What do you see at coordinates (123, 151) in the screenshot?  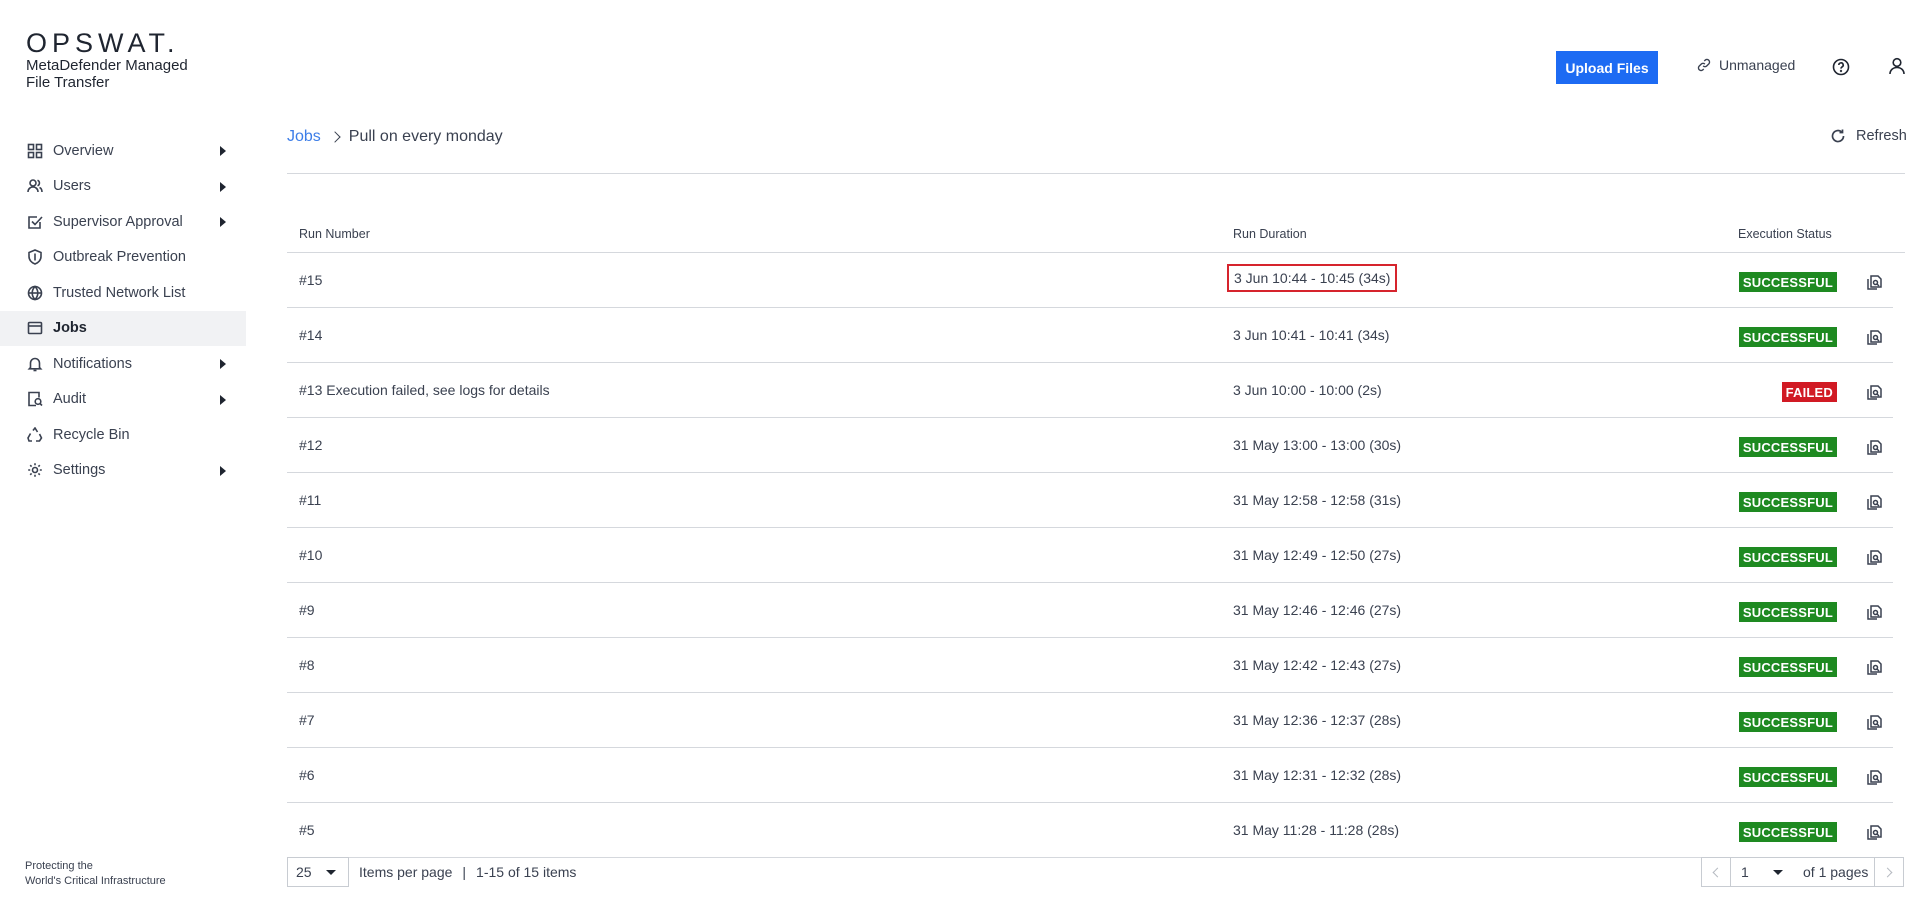 I see `sidebar-item-overview: Overview` at bounding box center [123, 151].